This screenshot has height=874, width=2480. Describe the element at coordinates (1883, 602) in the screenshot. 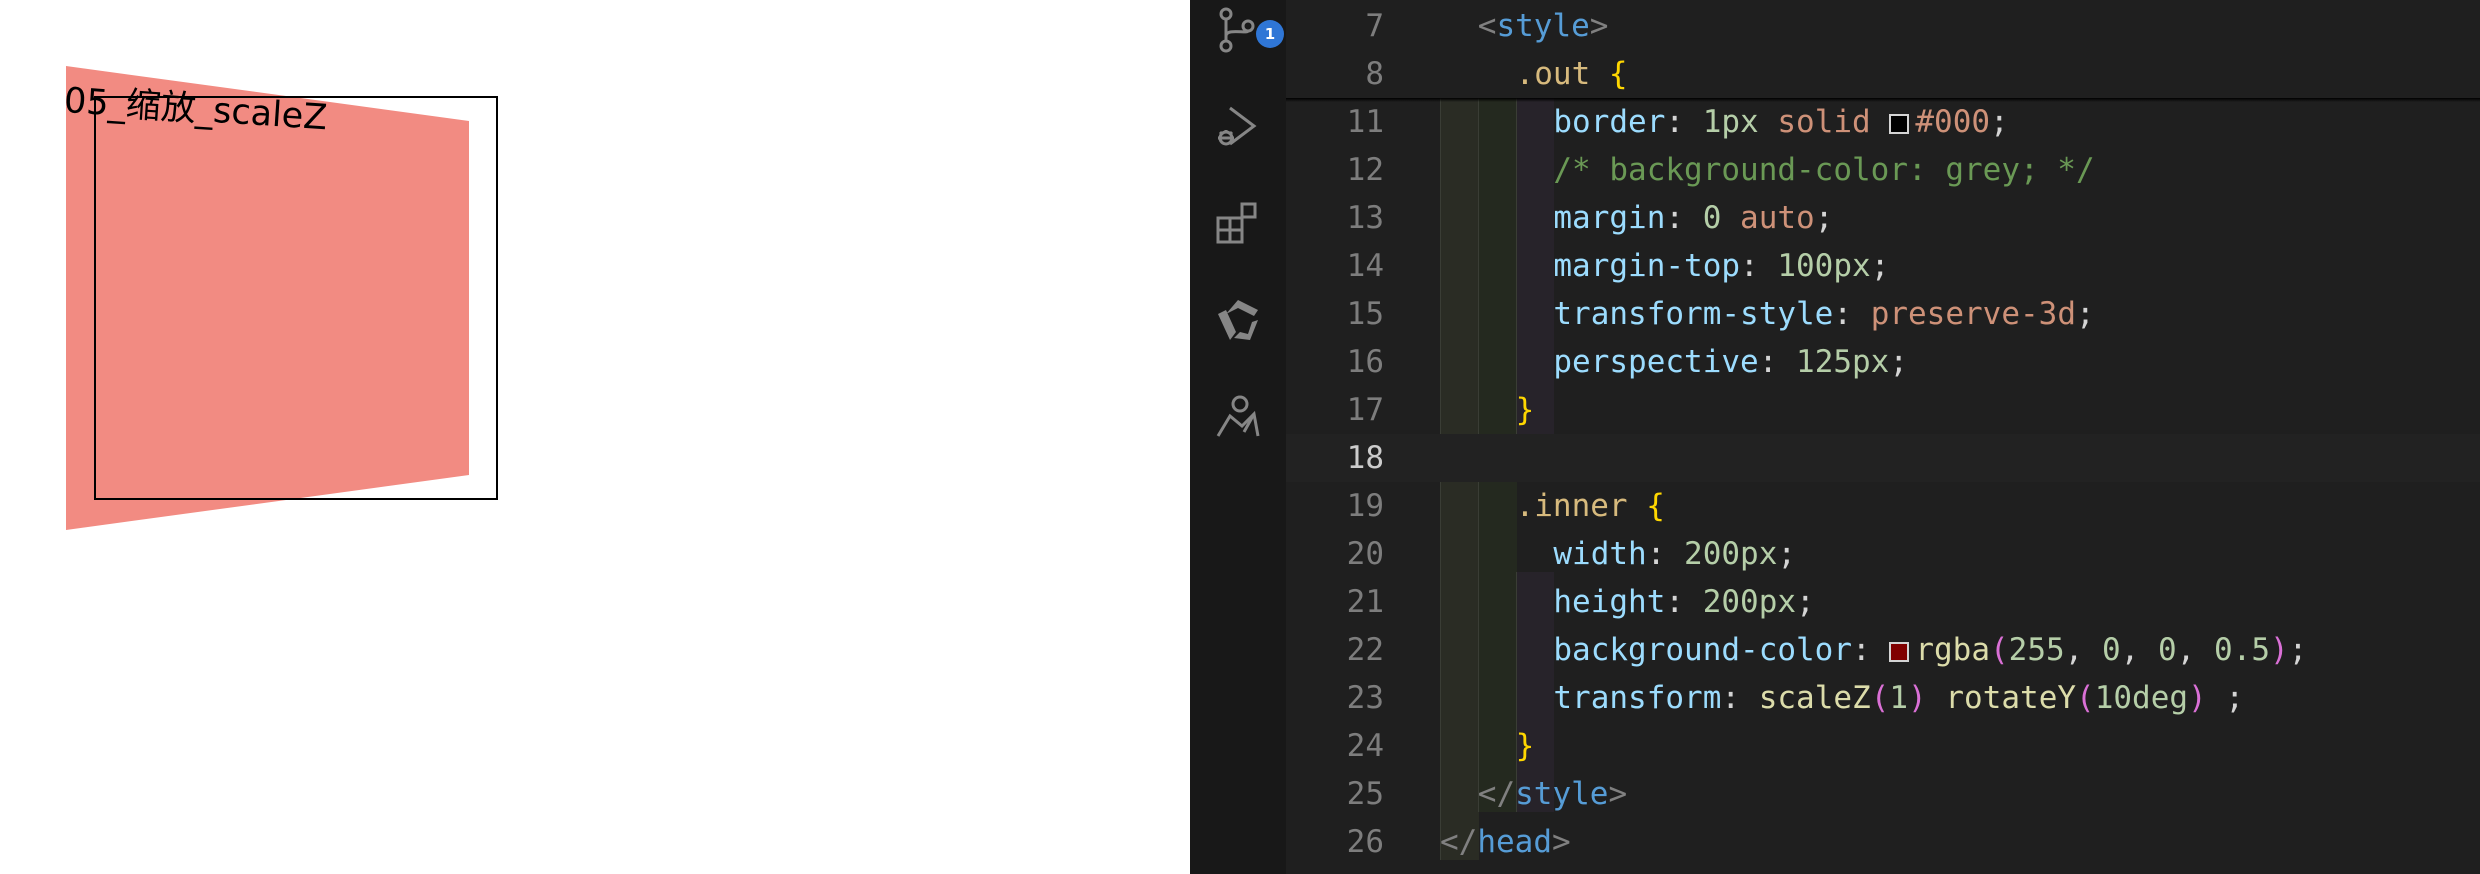

I see `code-line: 21 height: 200px;` at that location.